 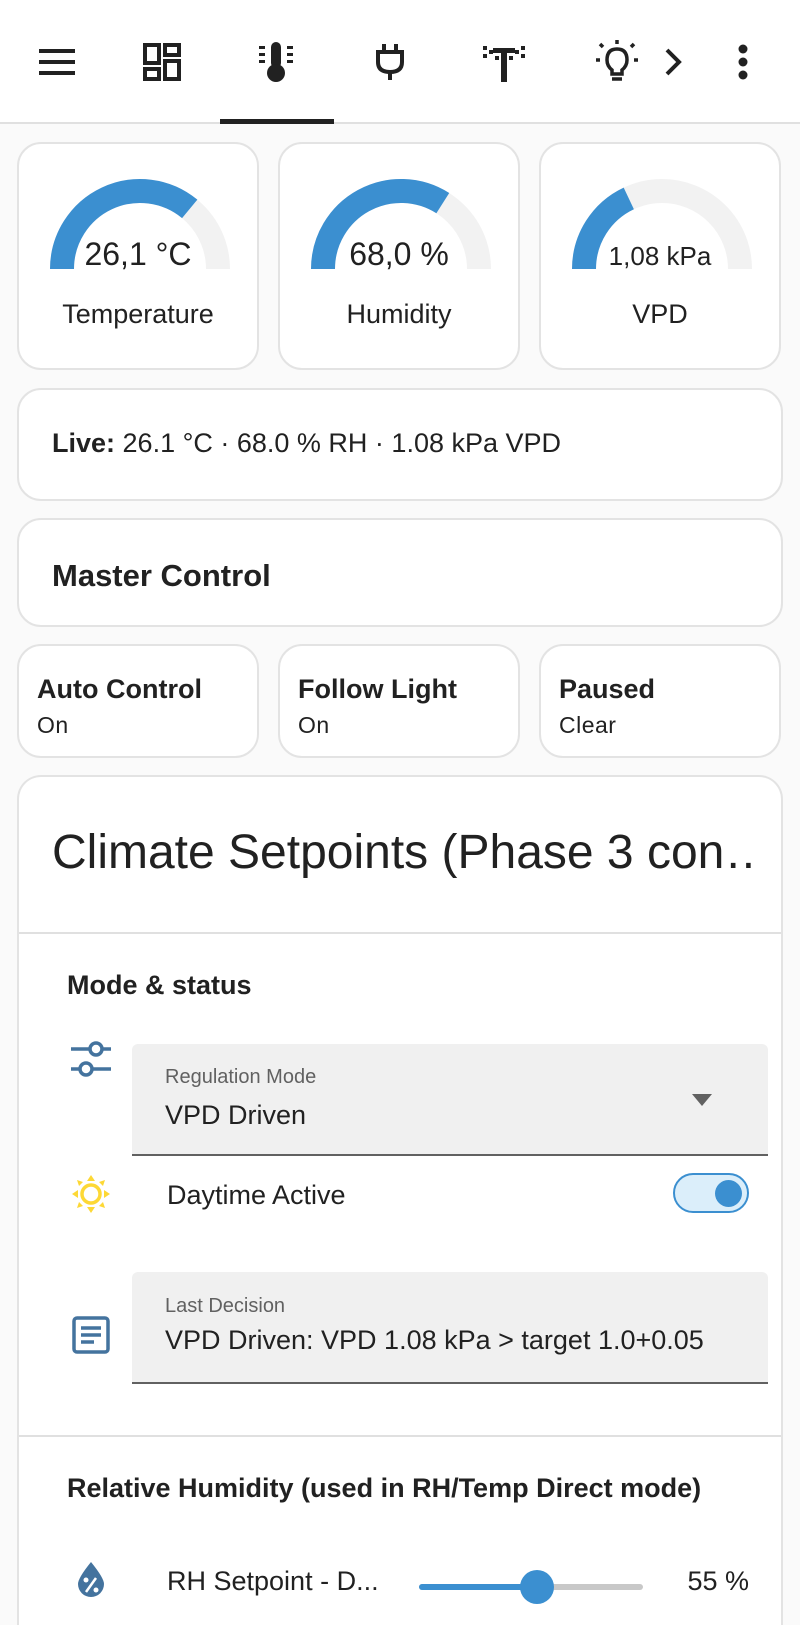 I want to click on master-control-card: Master Control, so click(x=400, y=572).